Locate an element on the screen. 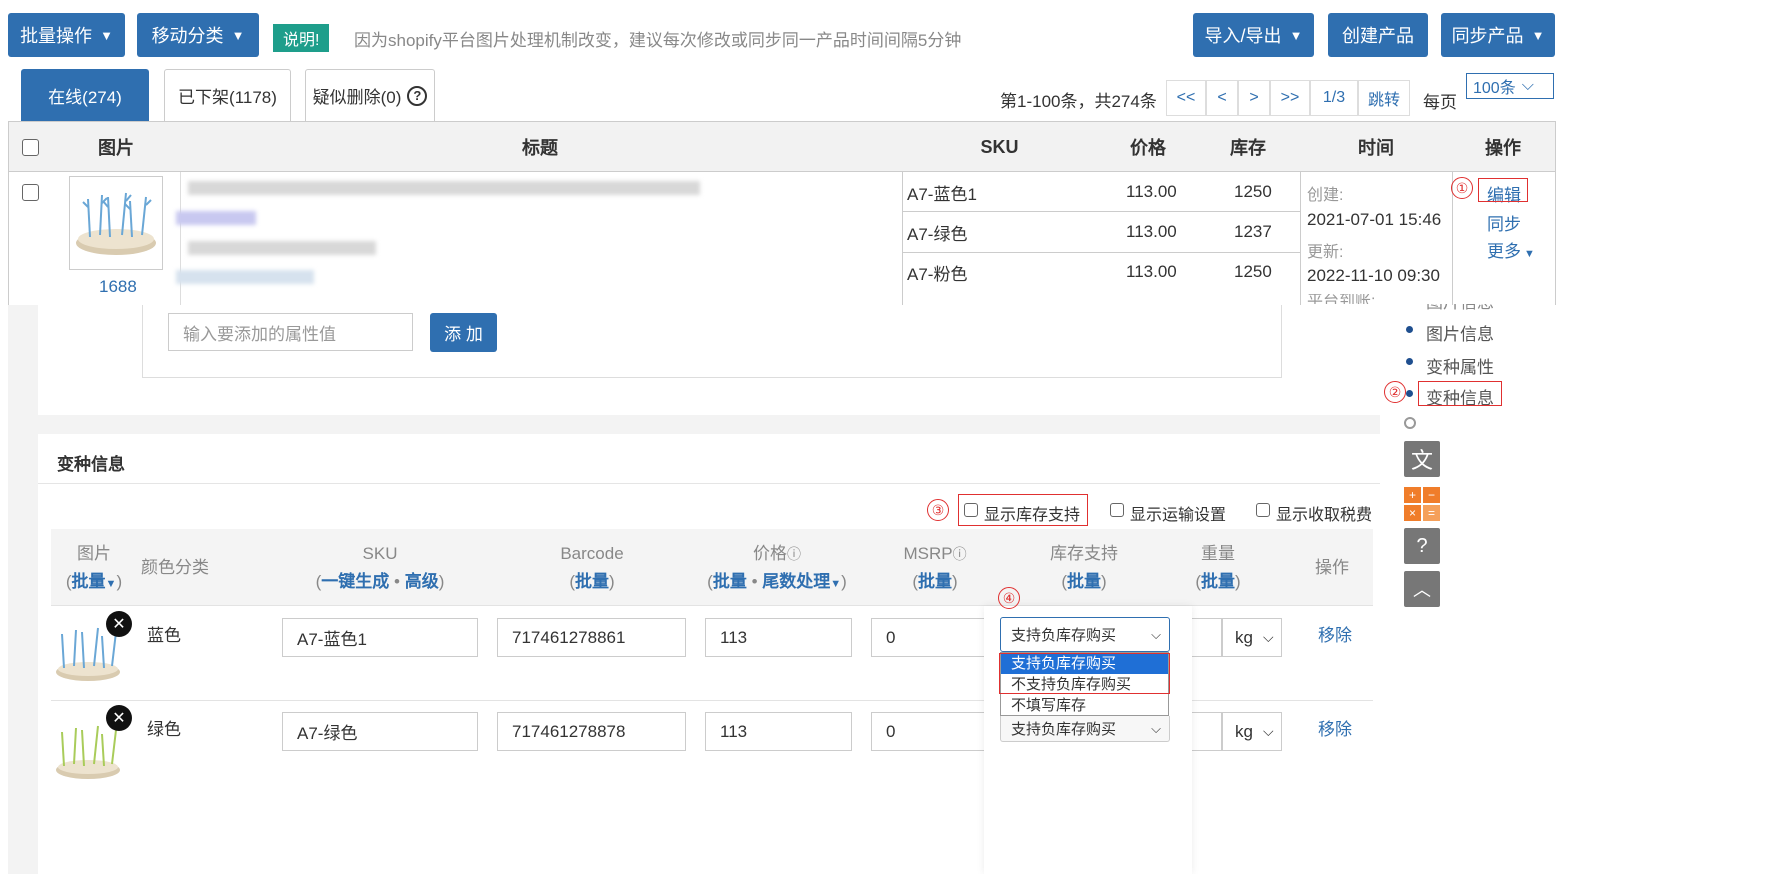 Image resolution: width=1766 pixels, height=874 pixels. header-time: 时间 is located at coordinates (1376, 148).